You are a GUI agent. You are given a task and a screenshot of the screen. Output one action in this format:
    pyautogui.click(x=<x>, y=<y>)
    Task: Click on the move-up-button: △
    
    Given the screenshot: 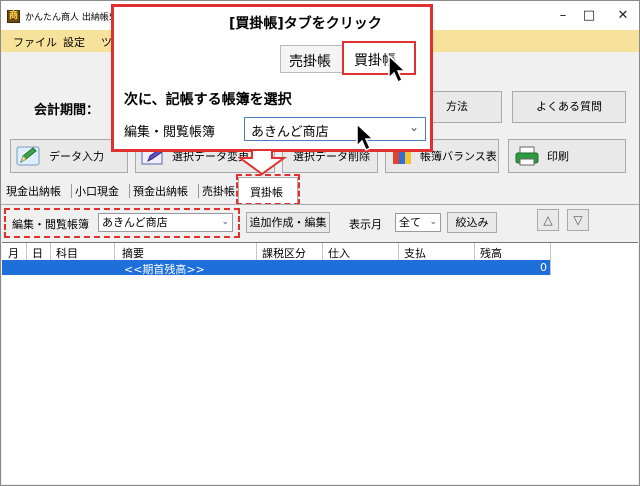 What is the action you would take?
    pyautogui.click(x=548, y=220)
    